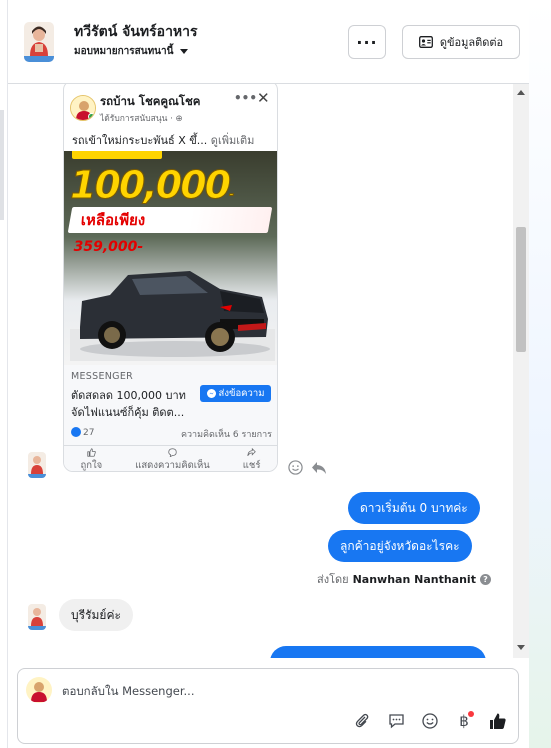  I want to click on outgoing-message: ดาวเริ่มต้น 0 บาทค่ะ, so click(414, 508).